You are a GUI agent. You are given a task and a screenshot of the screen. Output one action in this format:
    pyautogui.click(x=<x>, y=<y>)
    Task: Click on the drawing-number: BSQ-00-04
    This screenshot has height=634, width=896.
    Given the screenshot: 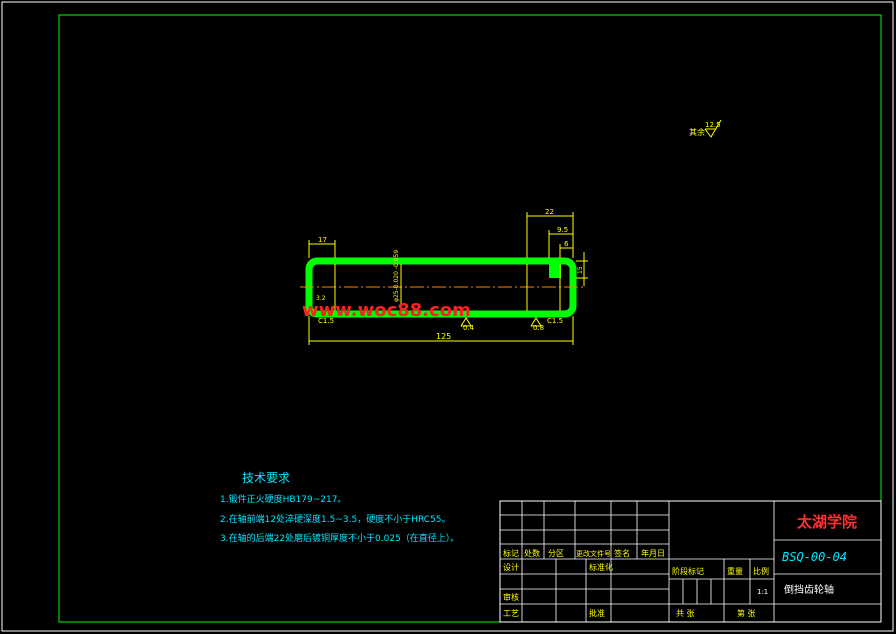 What is the action you would take?
    pyautogui.click(x=814, y=557)
    